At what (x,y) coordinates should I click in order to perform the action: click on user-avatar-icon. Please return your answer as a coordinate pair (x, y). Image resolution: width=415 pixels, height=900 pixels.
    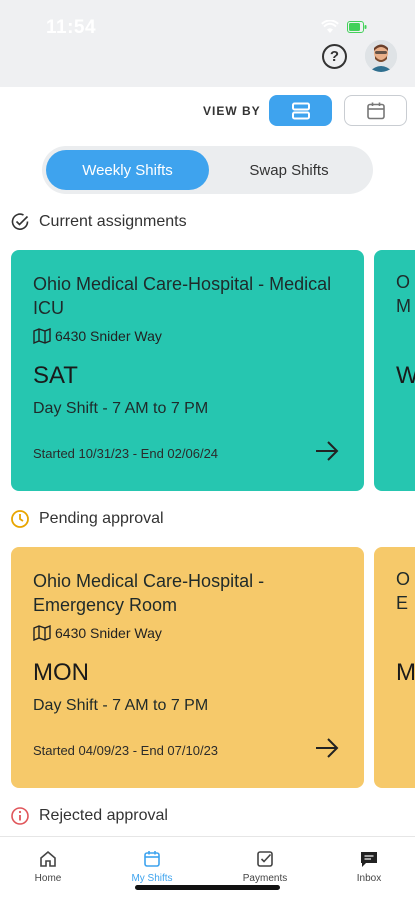
    Looking at the image, I should click on (381, 56).